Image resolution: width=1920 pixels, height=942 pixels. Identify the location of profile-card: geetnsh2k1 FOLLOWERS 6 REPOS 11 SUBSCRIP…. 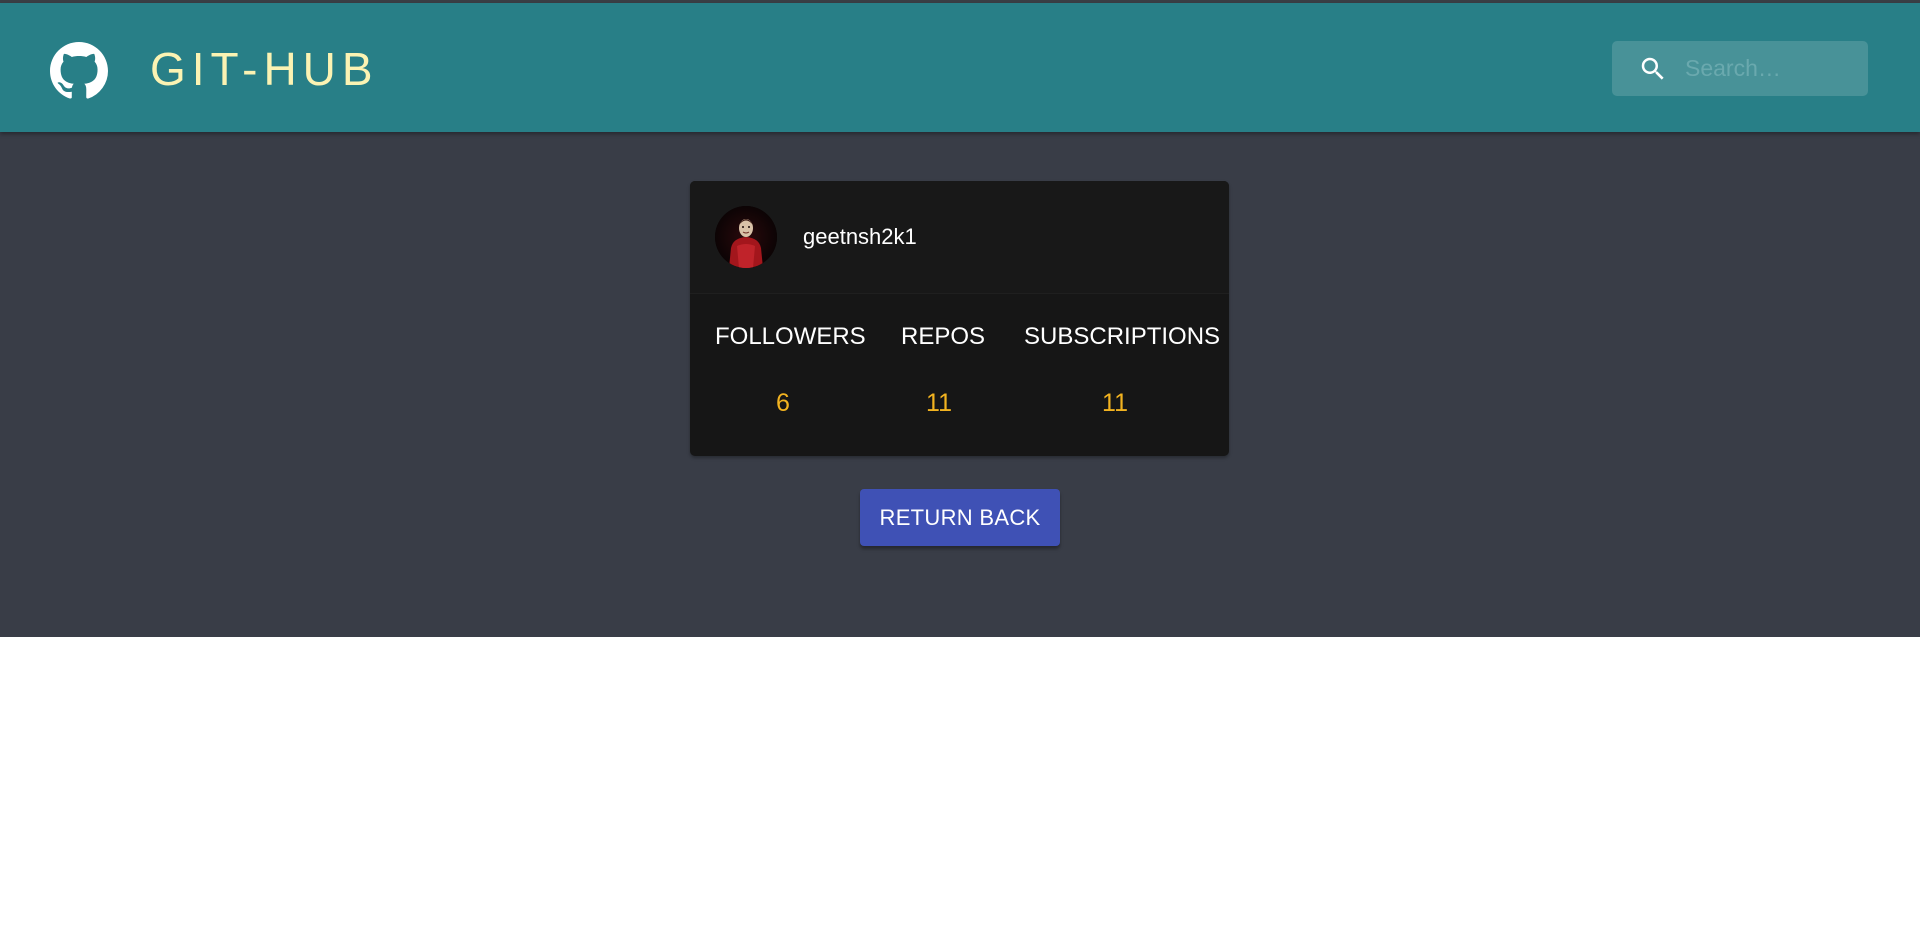
(959, 318).